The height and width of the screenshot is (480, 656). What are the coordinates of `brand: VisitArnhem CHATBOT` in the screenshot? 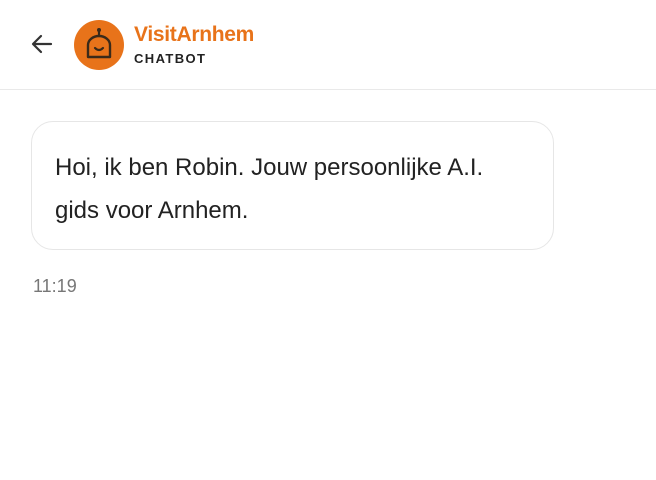 It's located at (194, 45).